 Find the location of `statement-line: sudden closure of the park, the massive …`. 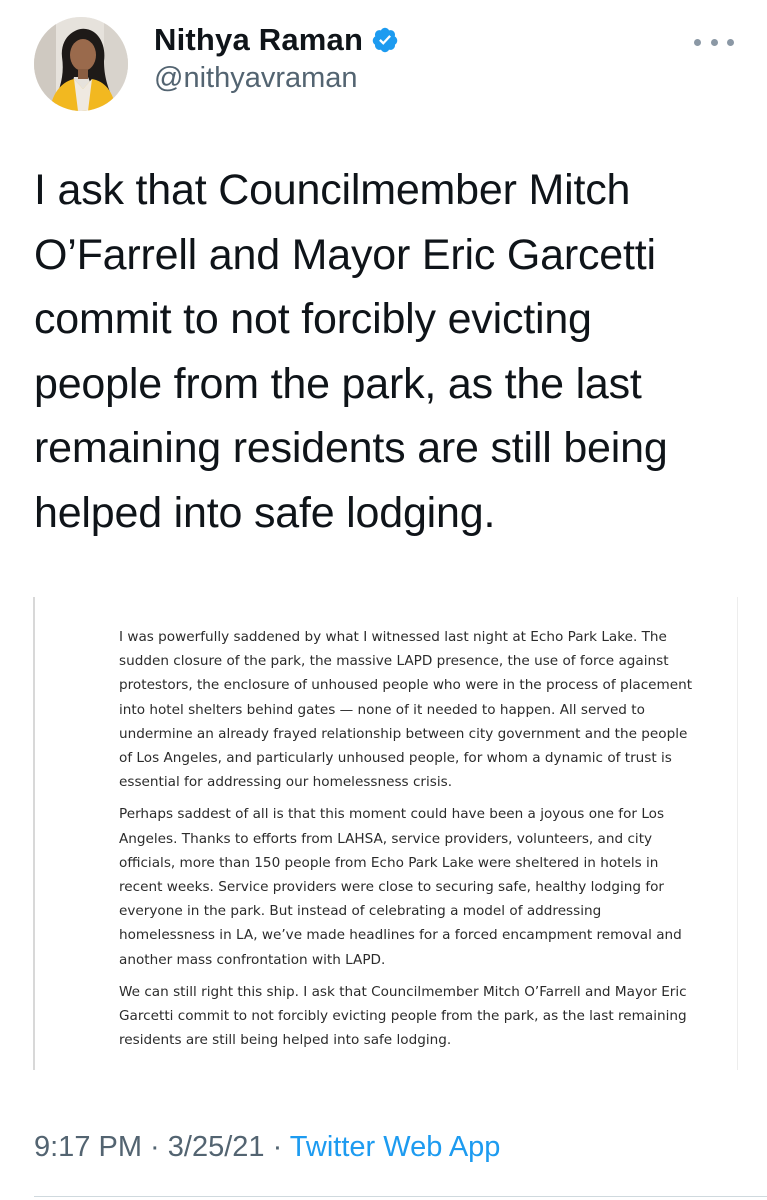

statement-line: sudden closure of the park, the massive … is located at coordinates (394, 661).